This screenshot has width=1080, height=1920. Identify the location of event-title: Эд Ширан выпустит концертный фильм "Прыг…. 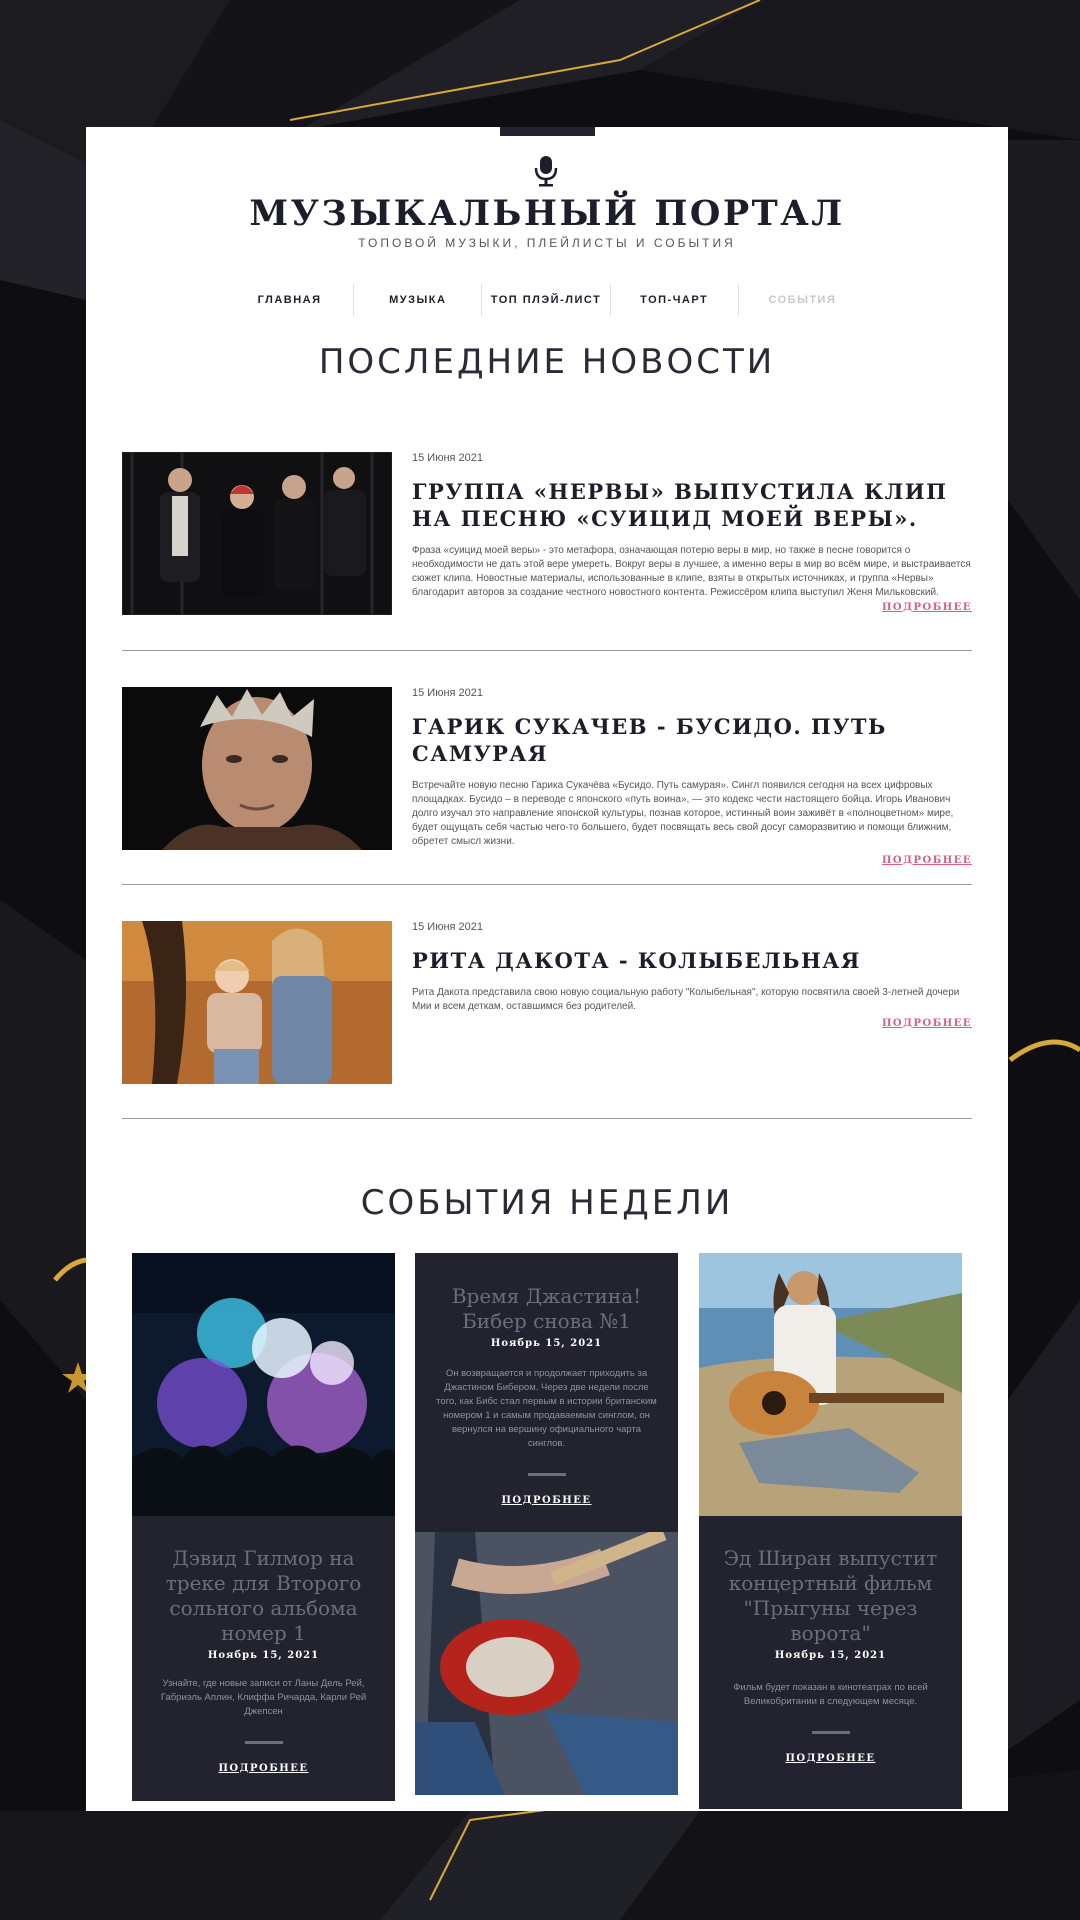
(830, 1596).